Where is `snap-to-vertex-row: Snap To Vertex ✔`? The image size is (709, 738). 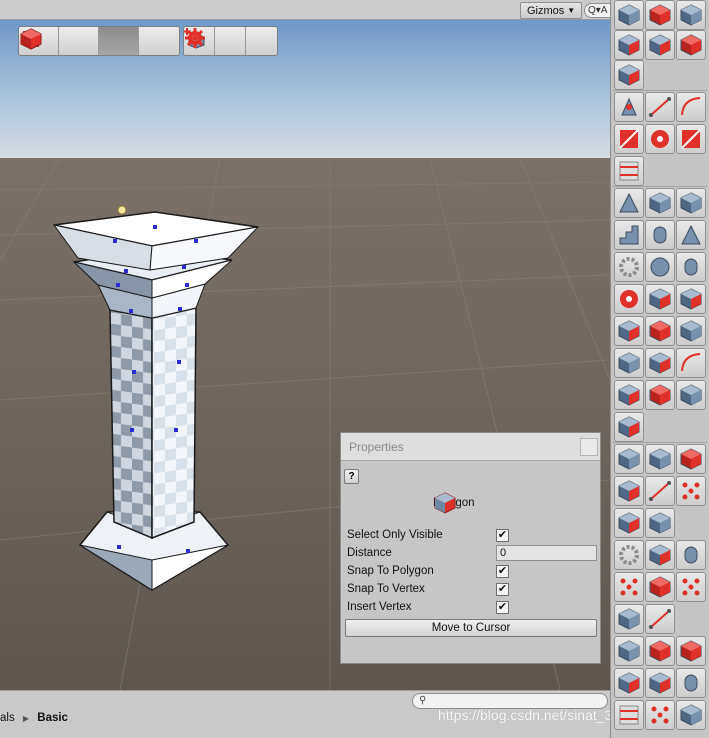
snap-to-vertex-row: Snap To Vertex ✔ is located at coordinates (473, 589).